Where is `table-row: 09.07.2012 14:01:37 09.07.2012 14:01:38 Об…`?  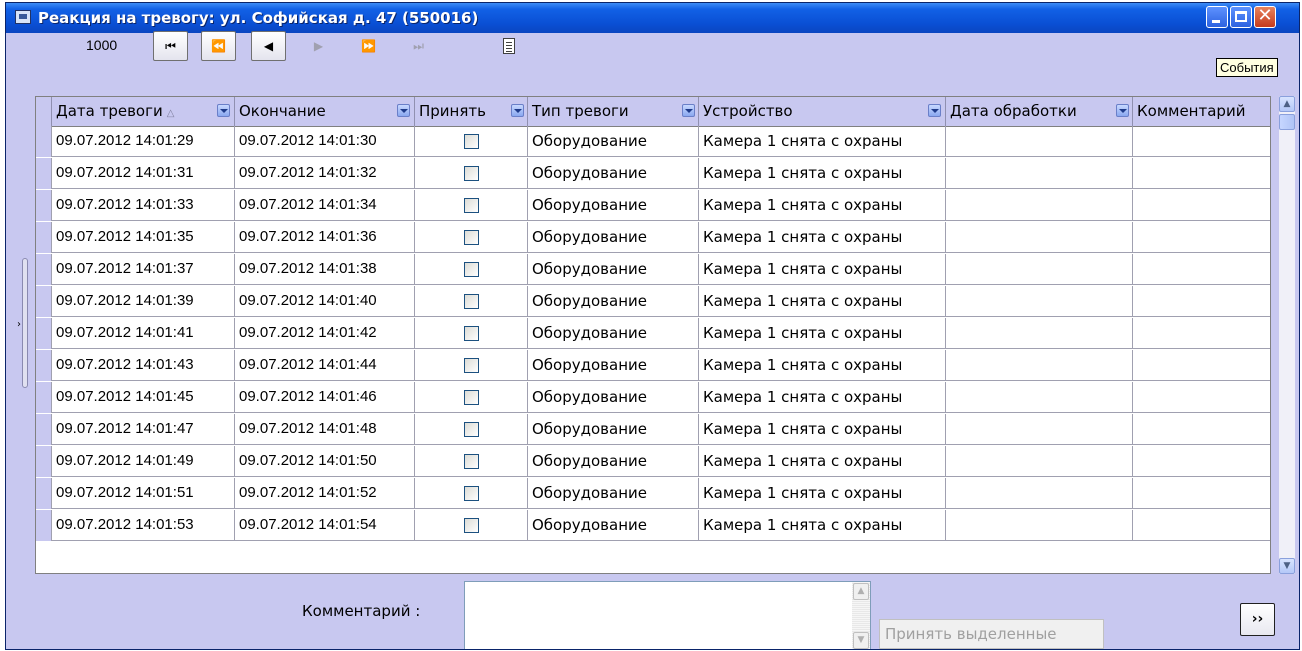
table-row: 09.07.2012 14:01:37 09.07.2012 14:01:38 Об… is located at coordinates (653, 269).